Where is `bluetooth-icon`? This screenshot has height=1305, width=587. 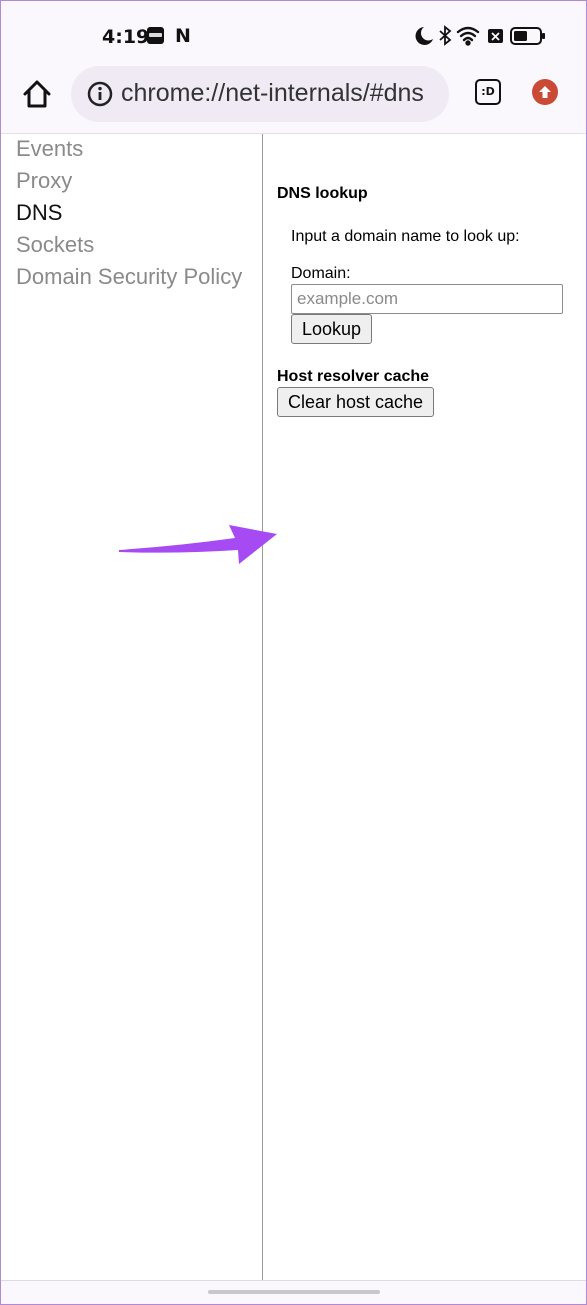 bluetooth-icon is located at coordinates (445, 35).